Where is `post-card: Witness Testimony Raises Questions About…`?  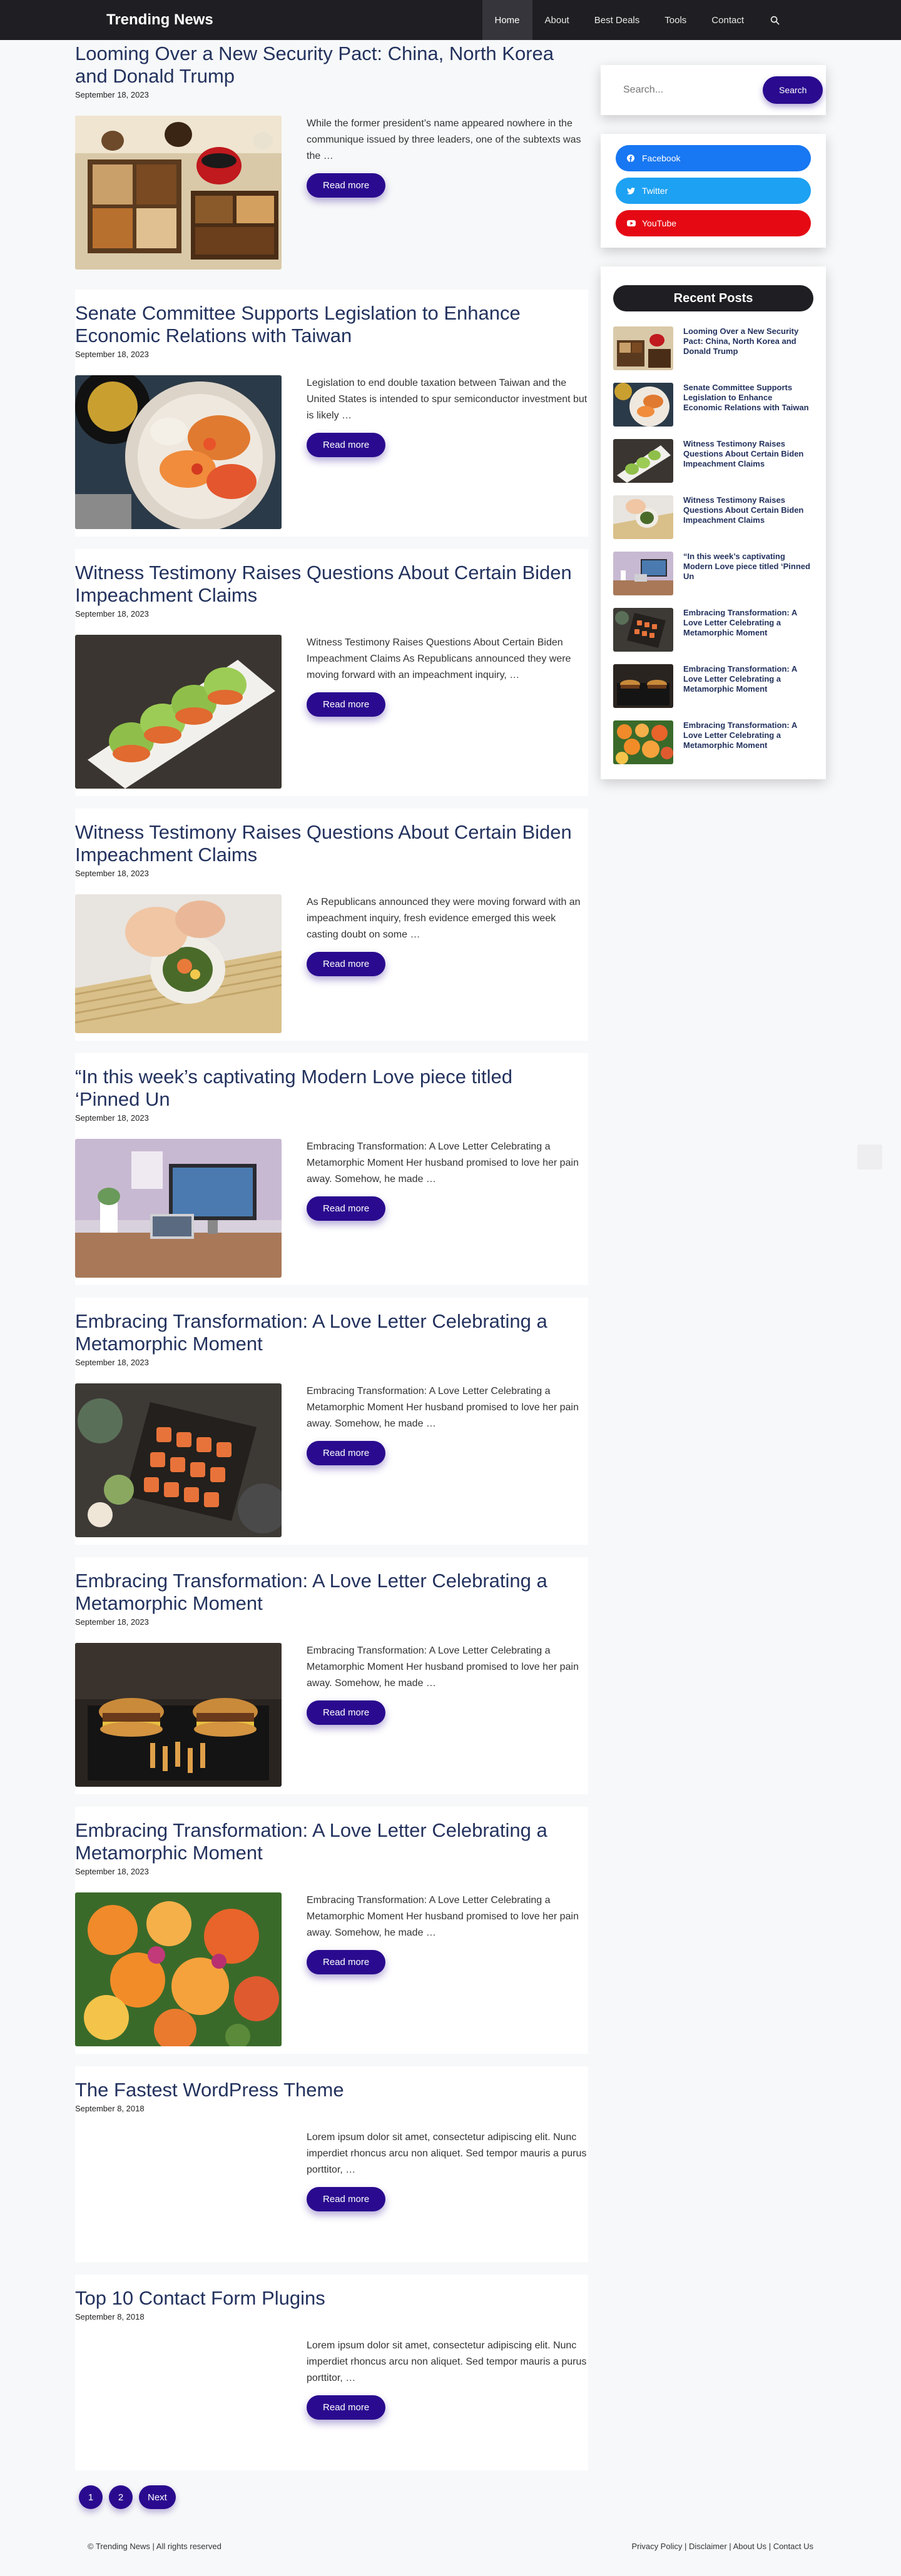 post-card: Witness Testimony Raises Questions About… is located at coordinates (332, 925).